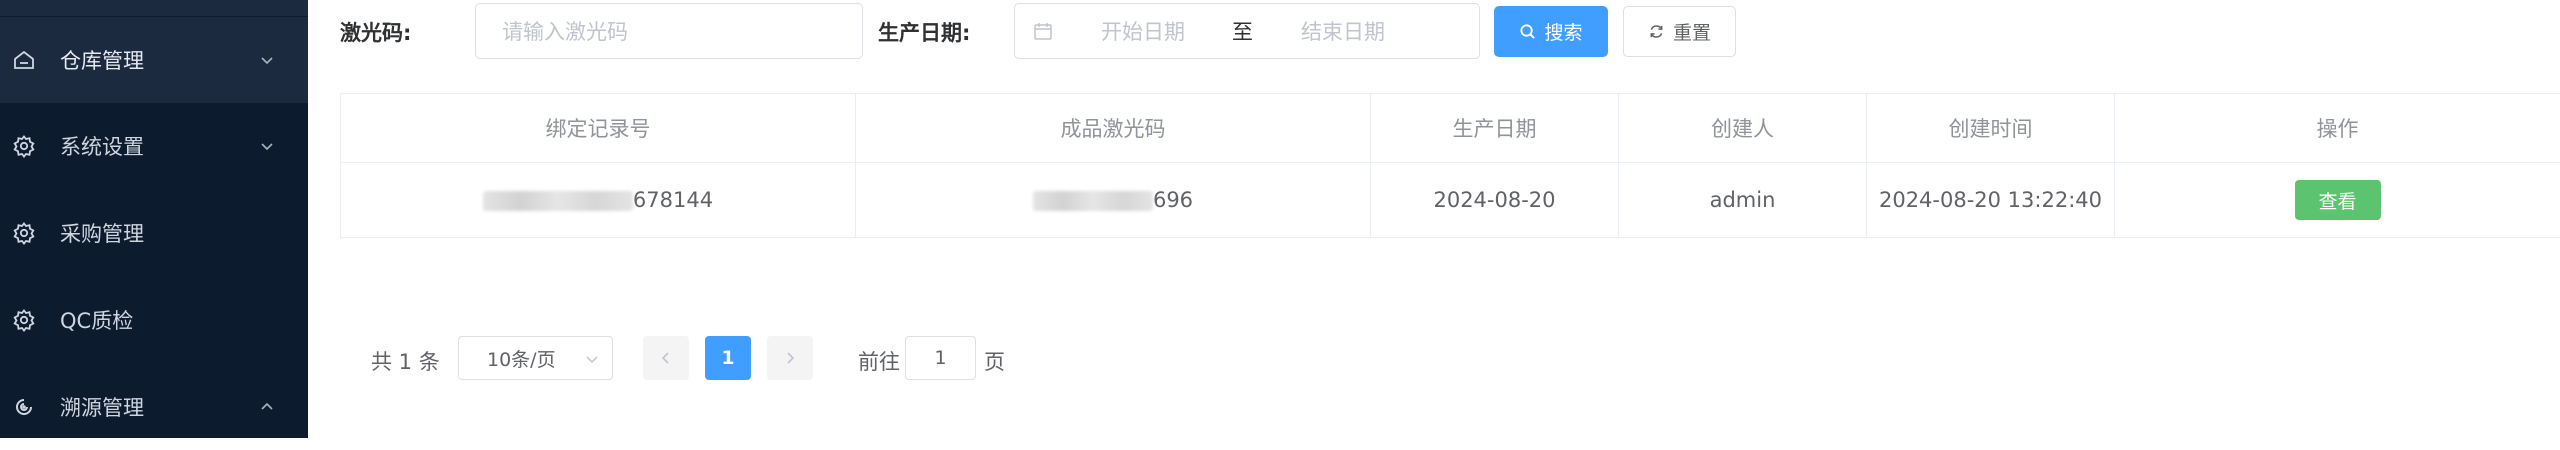  I want to click on sidebar-item-traceability: 溯源管理, so click(154, 407).